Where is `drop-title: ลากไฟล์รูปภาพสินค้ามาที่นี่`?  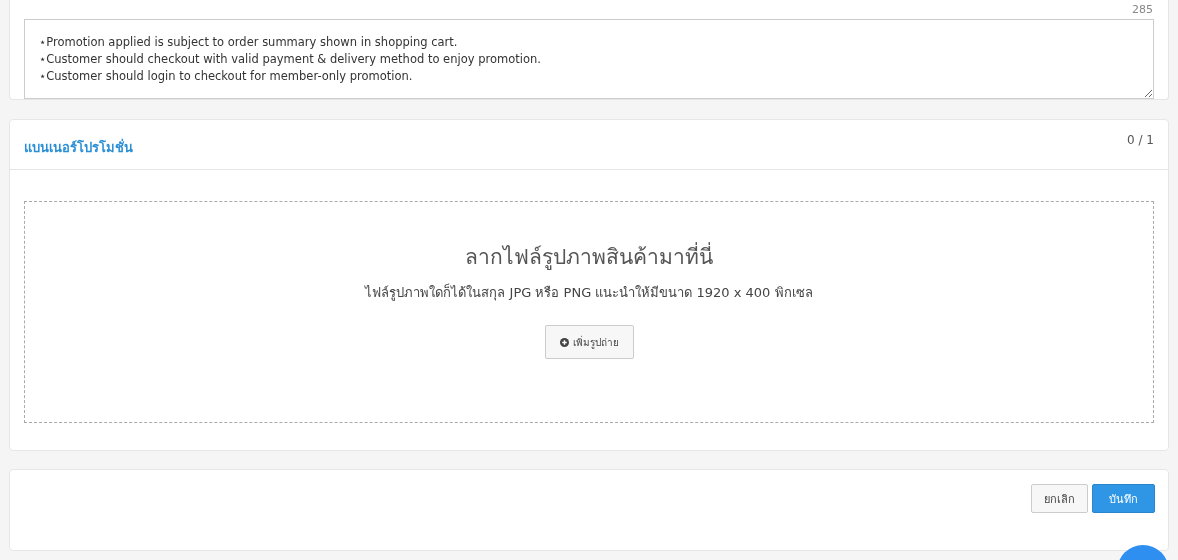
drop-title: ลากไฟล์รูปภาพสินค้ามาที่นี่ is located at coordinates (589, 256).